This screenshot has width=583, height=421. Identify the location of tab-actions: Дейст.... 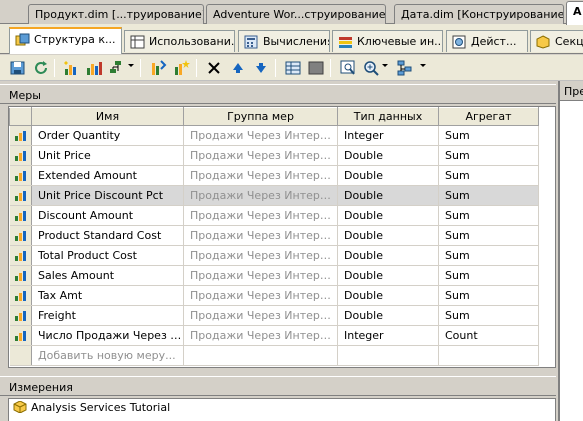
(487, 41).